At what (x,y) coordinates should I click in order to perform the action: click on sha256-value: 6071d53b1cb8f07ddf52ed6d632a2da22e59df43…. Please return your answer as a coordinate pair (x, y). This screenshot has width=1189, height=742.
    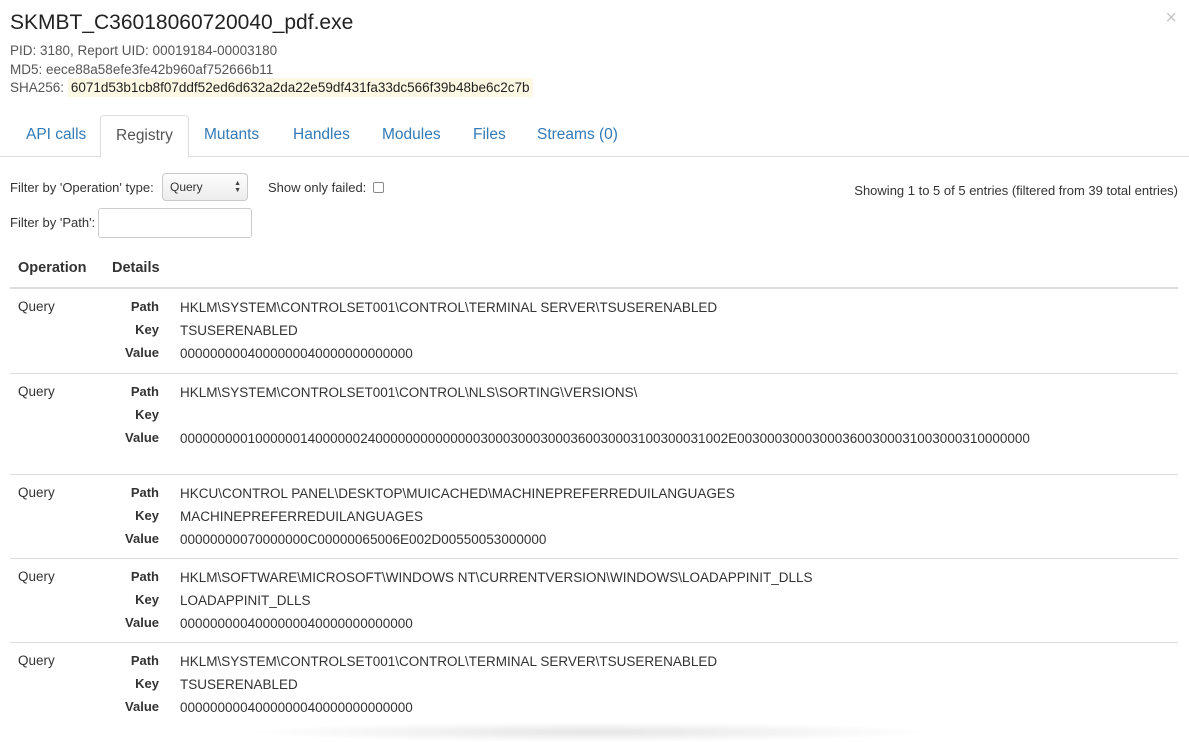
    Looking at the image, I should click on (300, 87).